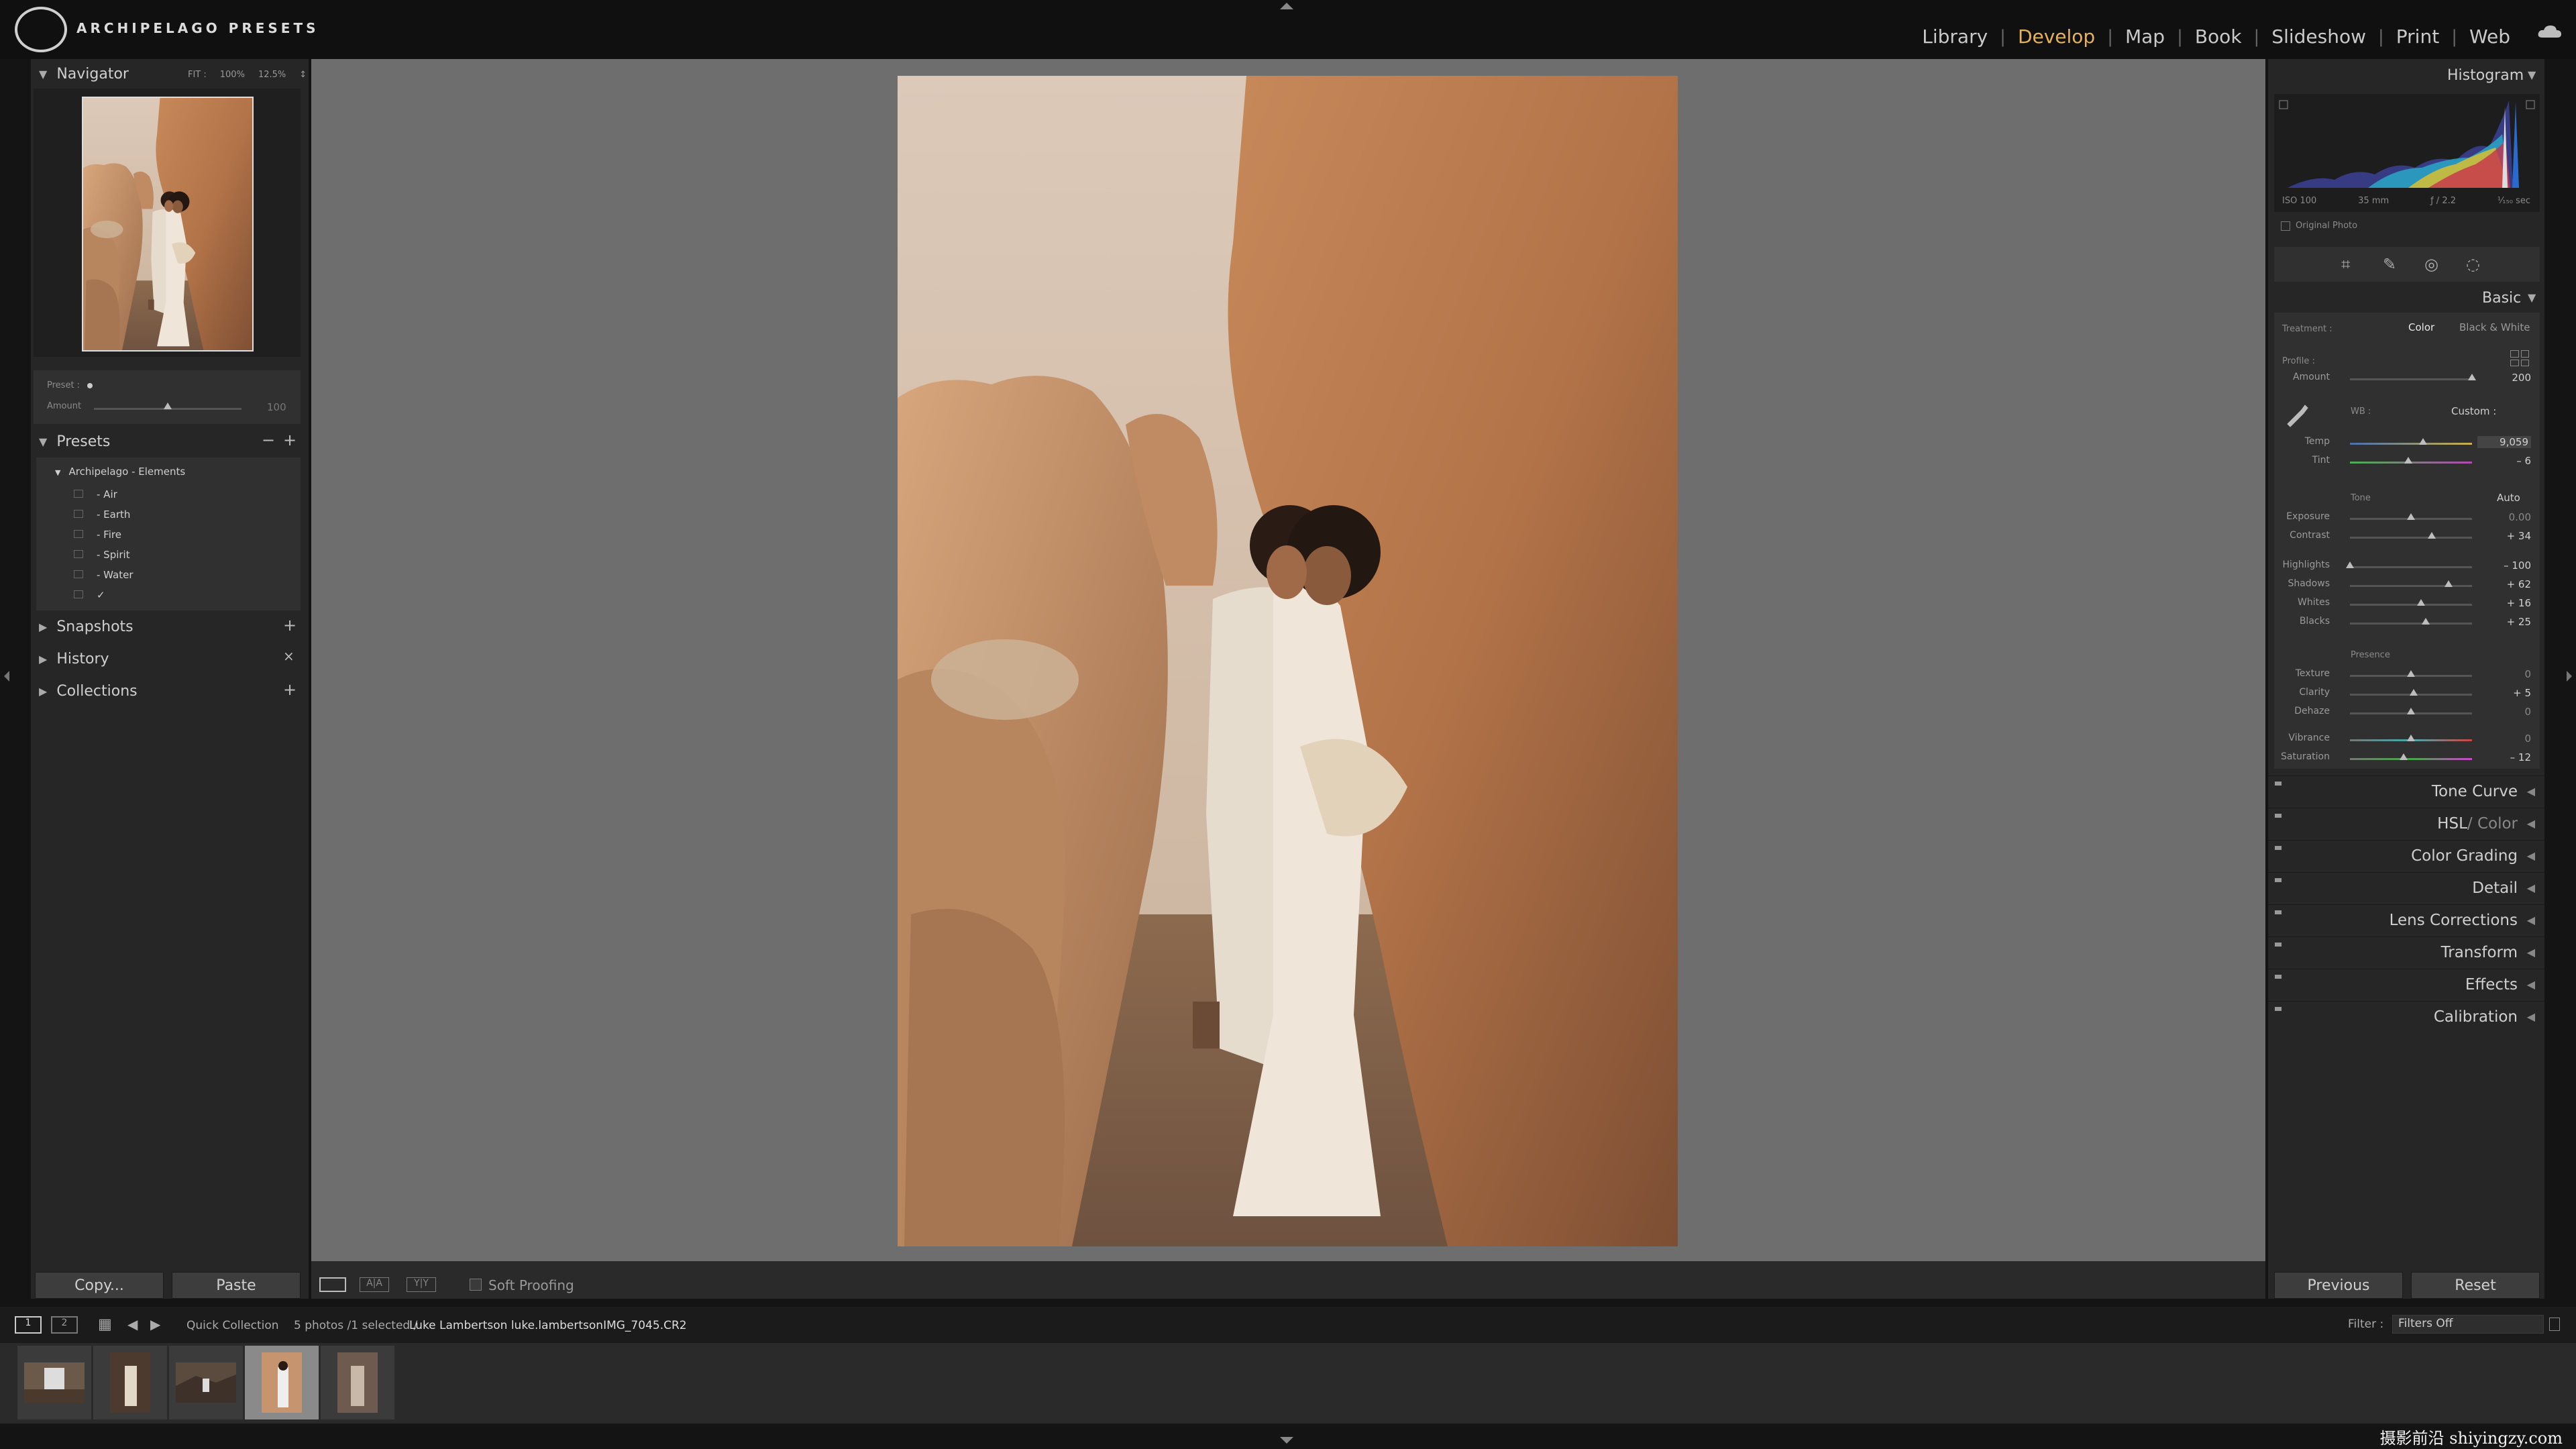 This screenshot has width=2576, height=1449. What do you see at coordinates (2406, 984) in the screenshot?
I see `panel-effects: Effects ◀` at bounding box center [2406, 984].